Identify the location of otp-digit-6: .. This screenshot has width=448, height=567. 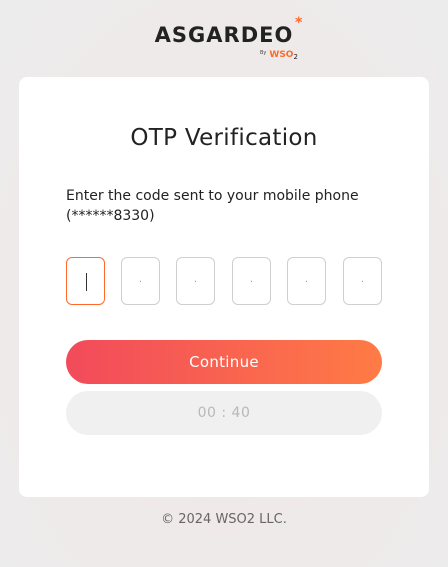
(362, 281).